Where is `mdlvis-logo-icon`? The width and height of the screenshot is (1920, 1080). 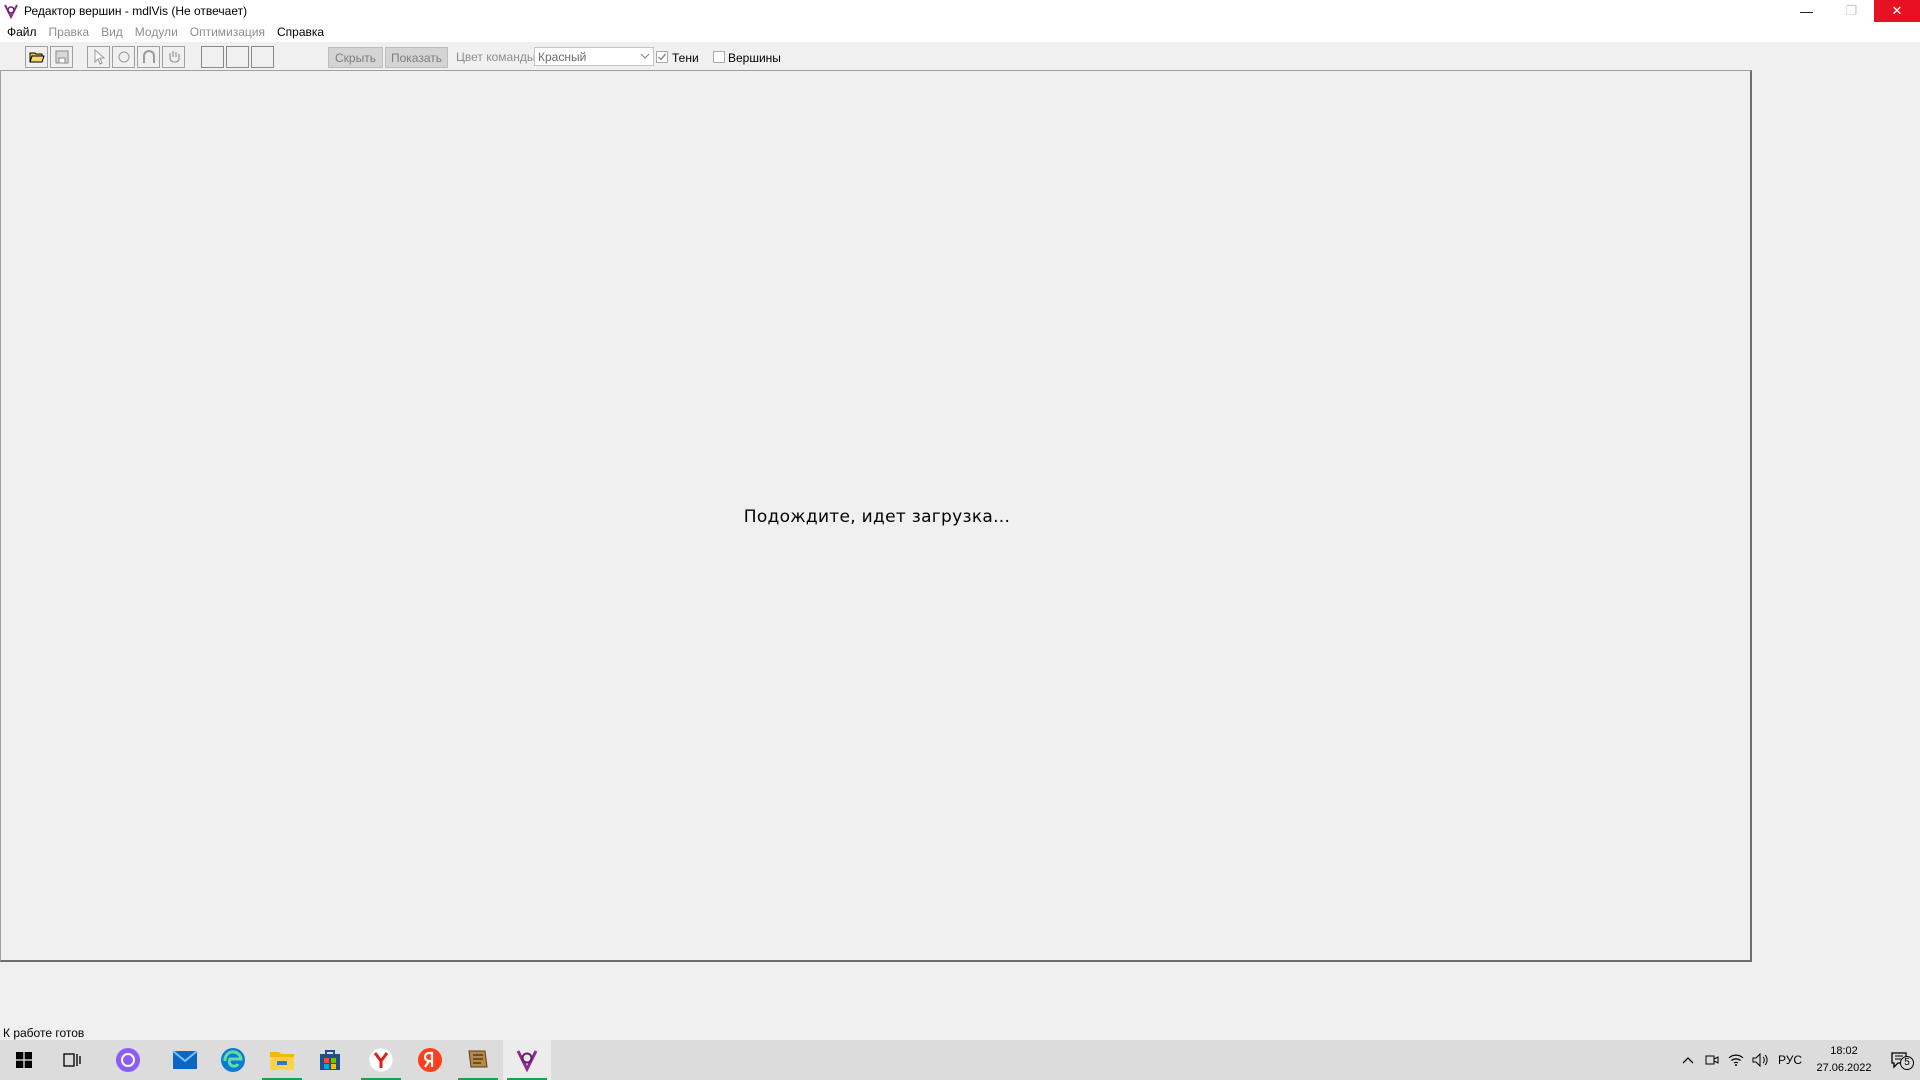
mdlvis-logo-icon is located at coordinates (527, 1061).